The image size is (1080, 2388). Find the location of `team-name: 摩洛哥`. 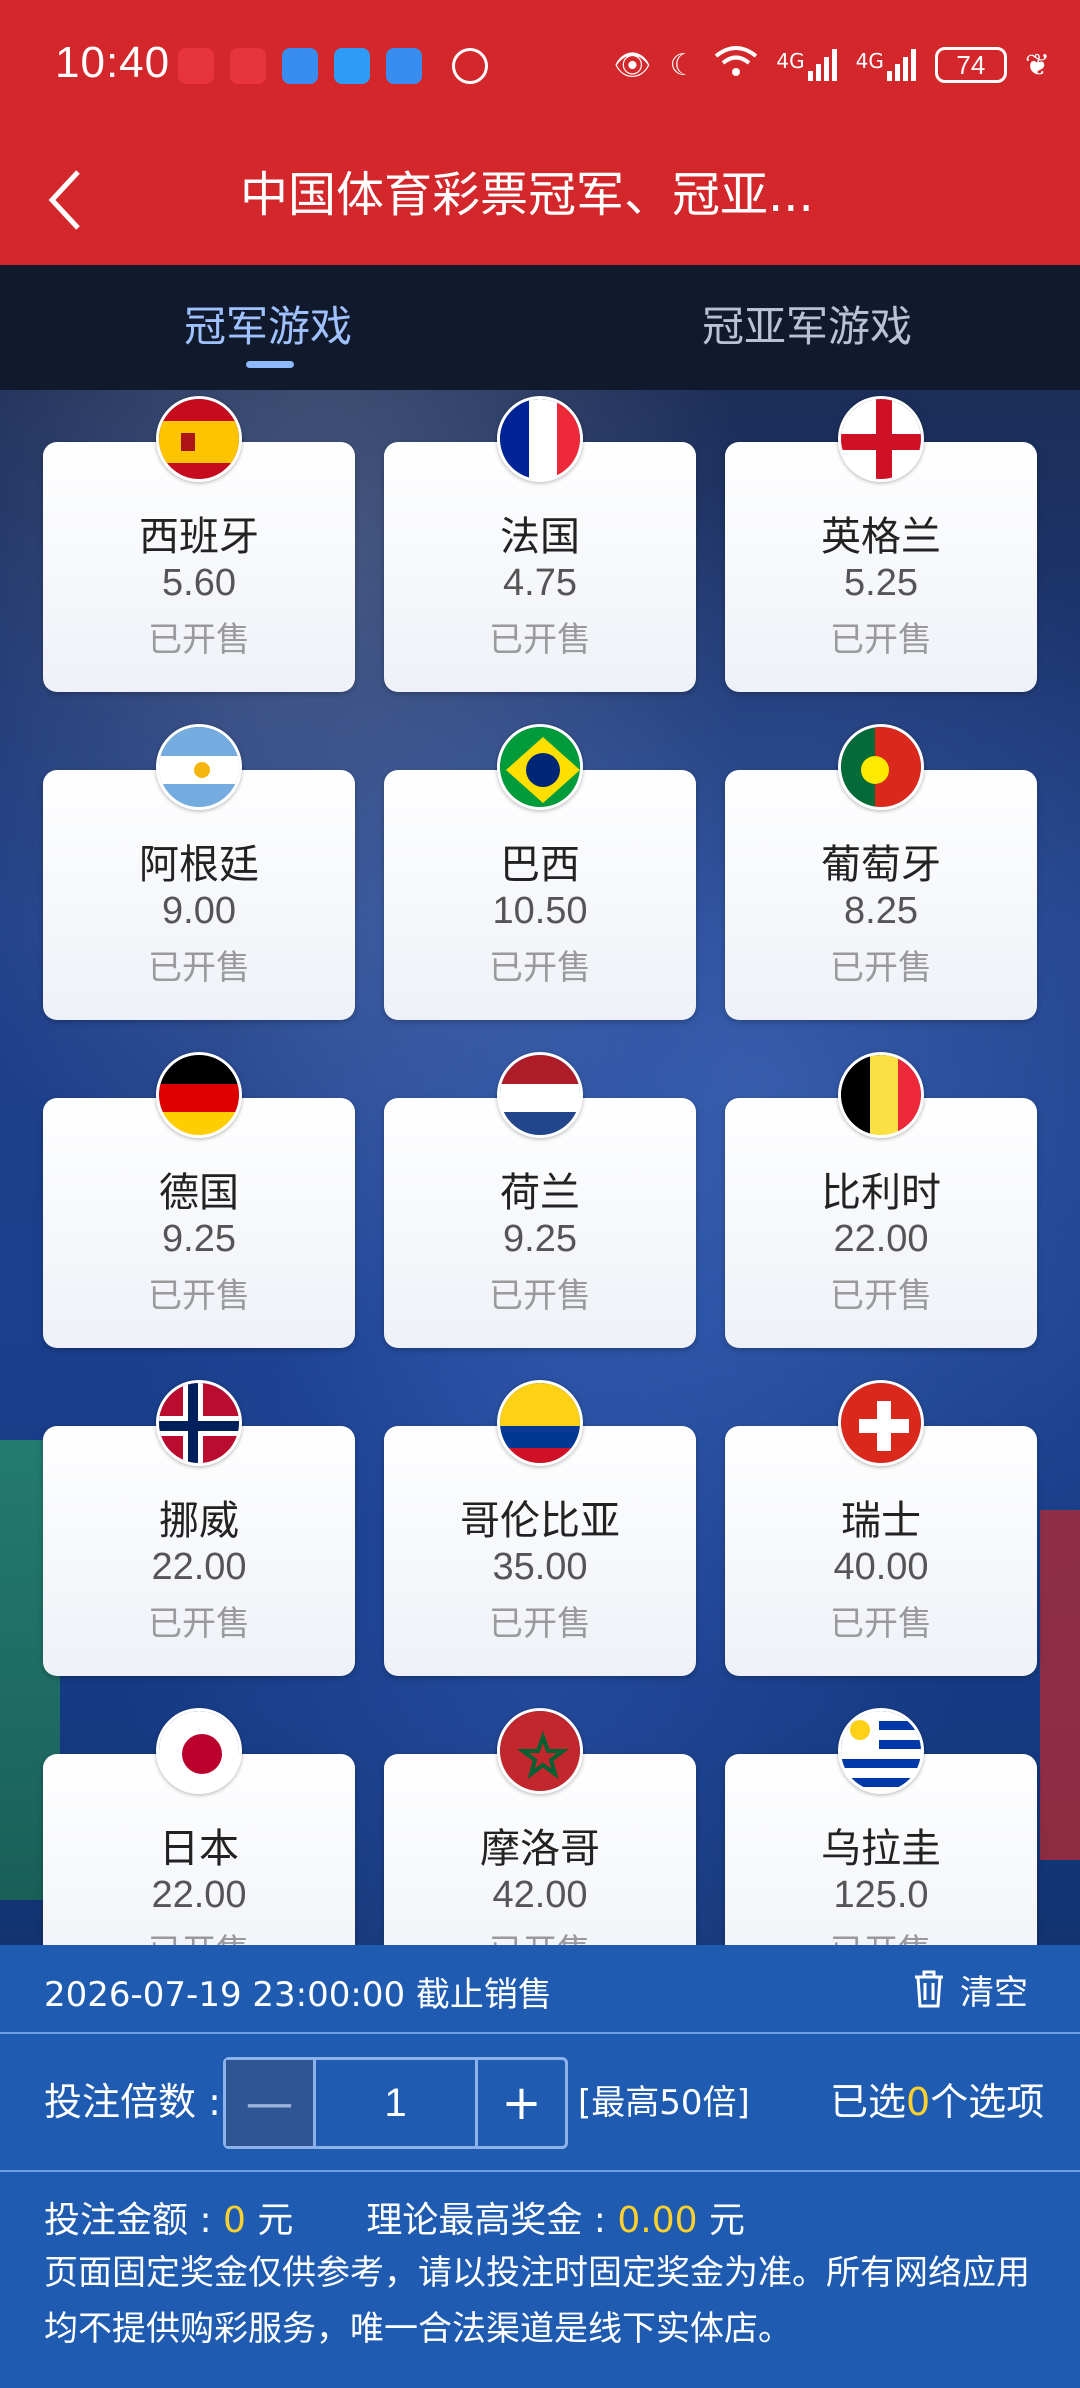

team-name: 摩洛哥 is located at coordinates (540, 1849).